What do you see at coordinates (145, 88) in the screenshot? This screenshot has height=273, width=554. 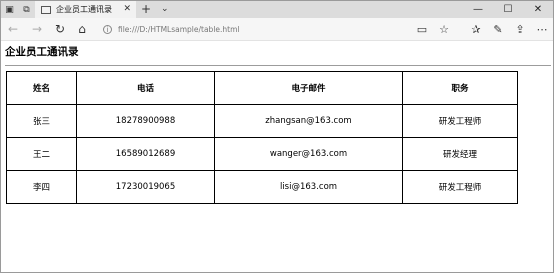 I see `header-phone: 电话` at bounding box center [145, 88].